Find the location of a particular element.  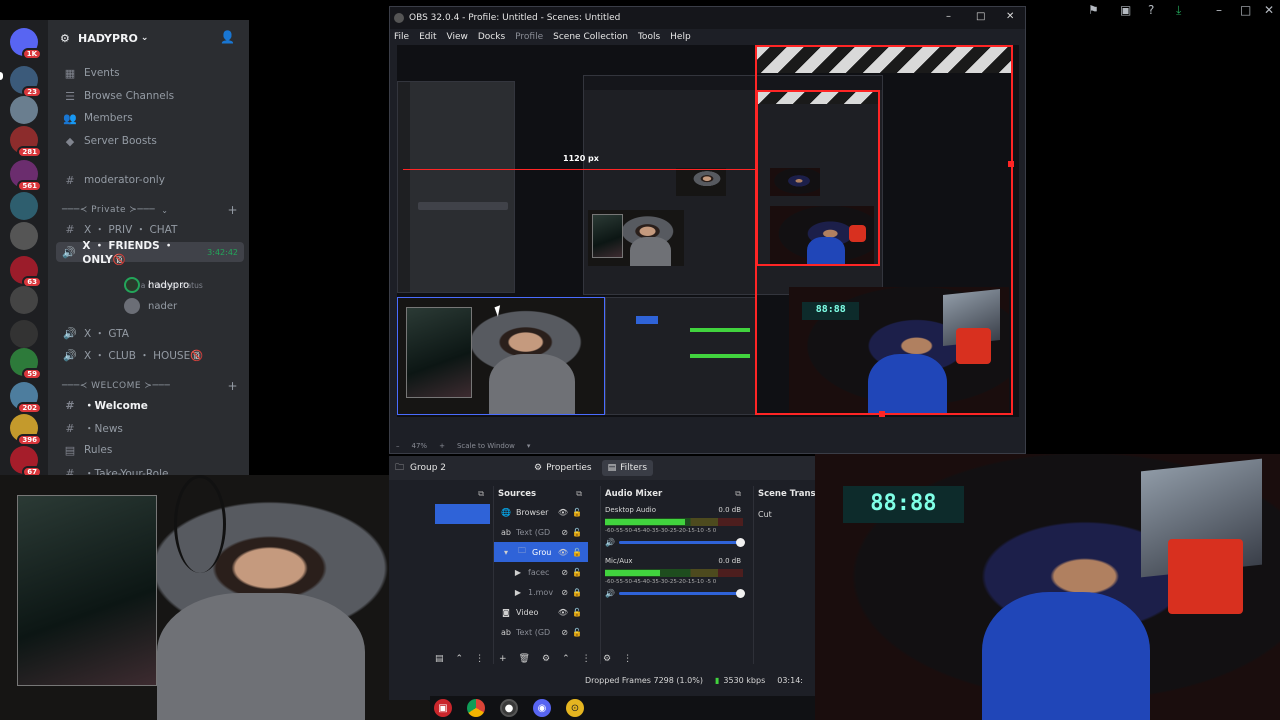

properties-button: ⚙ Properties is located at coordinates (563, 468).